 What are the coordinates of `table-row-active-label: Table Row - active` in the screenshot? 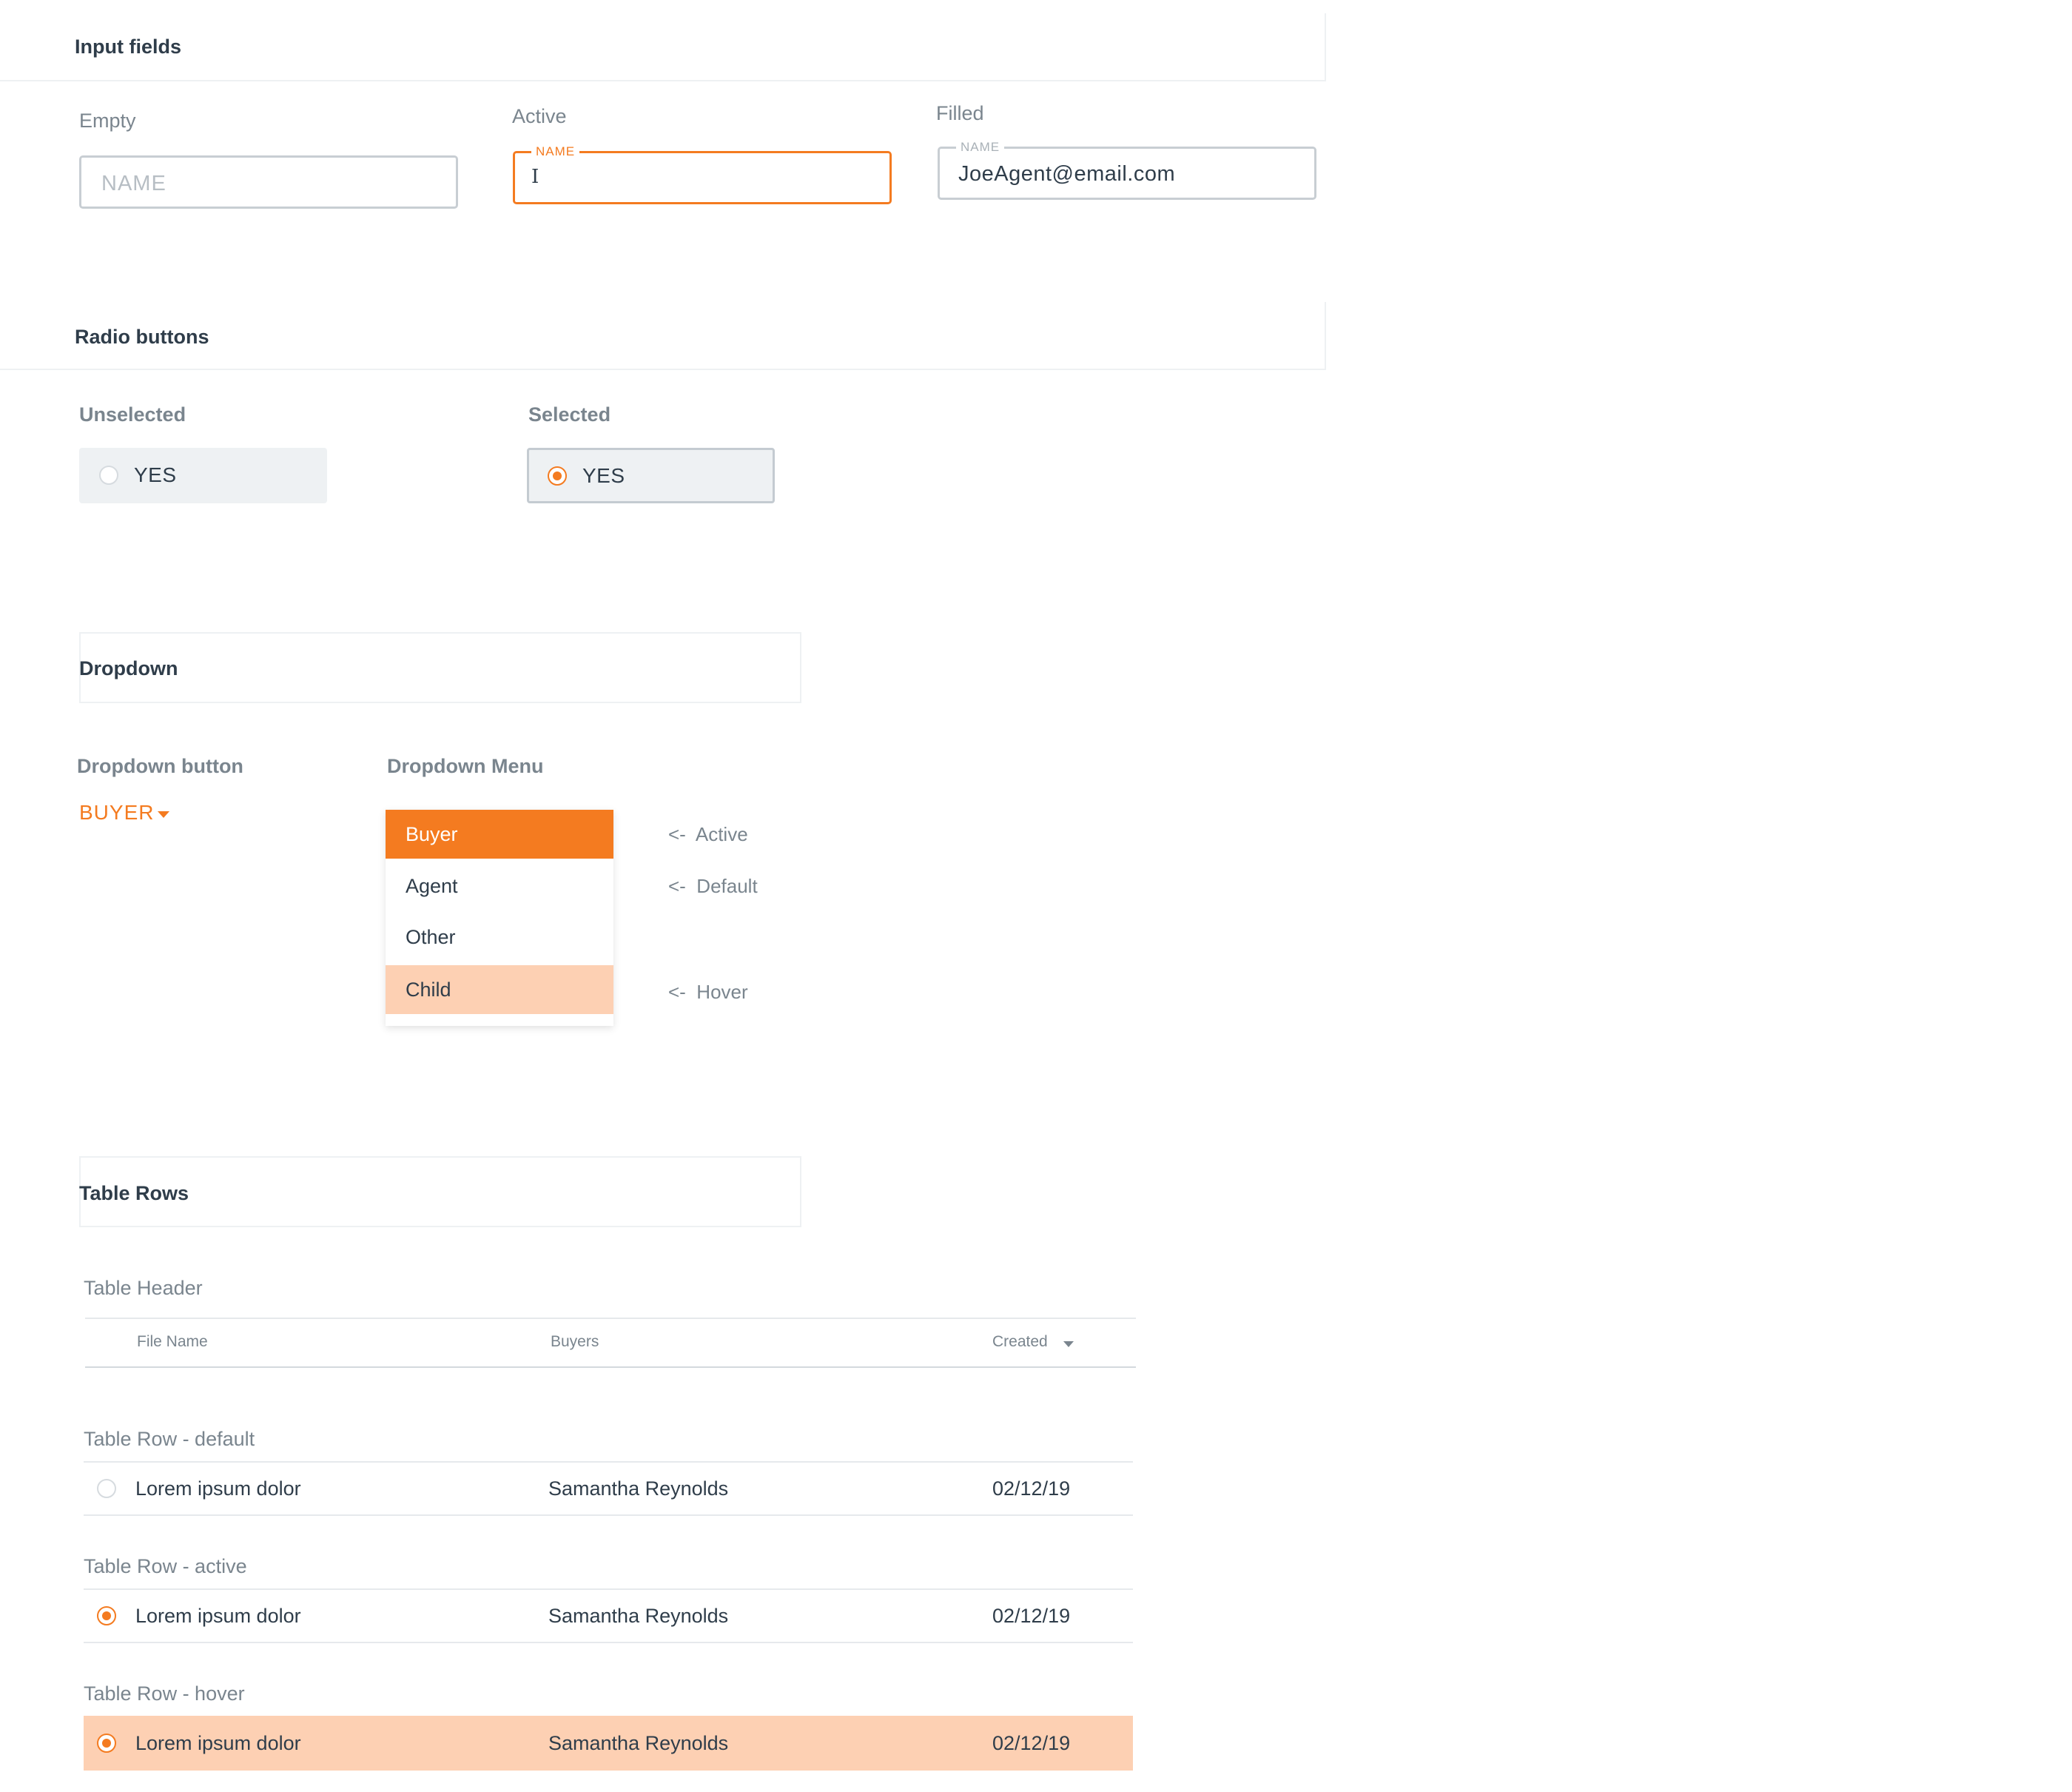 It's located at (165, 1566).